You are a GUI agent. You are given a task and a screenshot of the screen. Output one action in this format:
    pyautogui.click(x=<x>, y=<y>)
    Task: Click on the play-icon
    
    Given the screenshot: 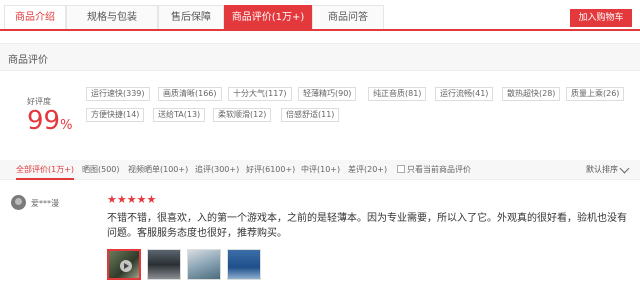 What is the action you would take?
    pyautogui.click(x=126, y=266)
    